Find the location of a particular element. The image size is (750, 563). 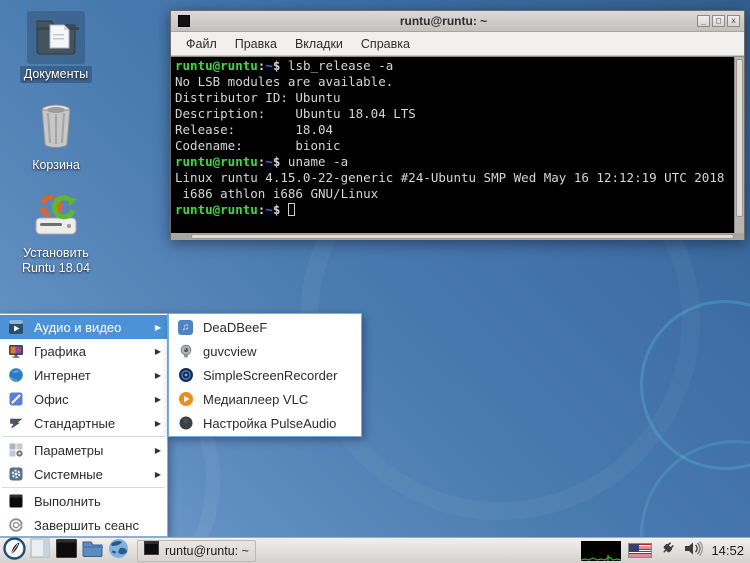

logout-icon is located at coordinates (15, 525).